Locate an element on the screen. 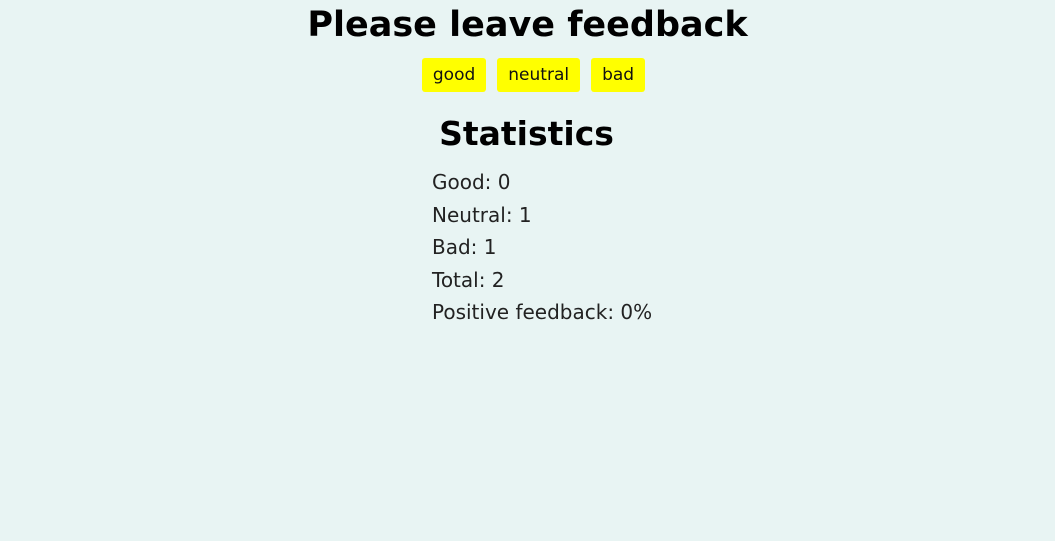 The width and height of the screenshot is (1055, 541). page-title: Please leave feedback is located at coordinates (527, 25).